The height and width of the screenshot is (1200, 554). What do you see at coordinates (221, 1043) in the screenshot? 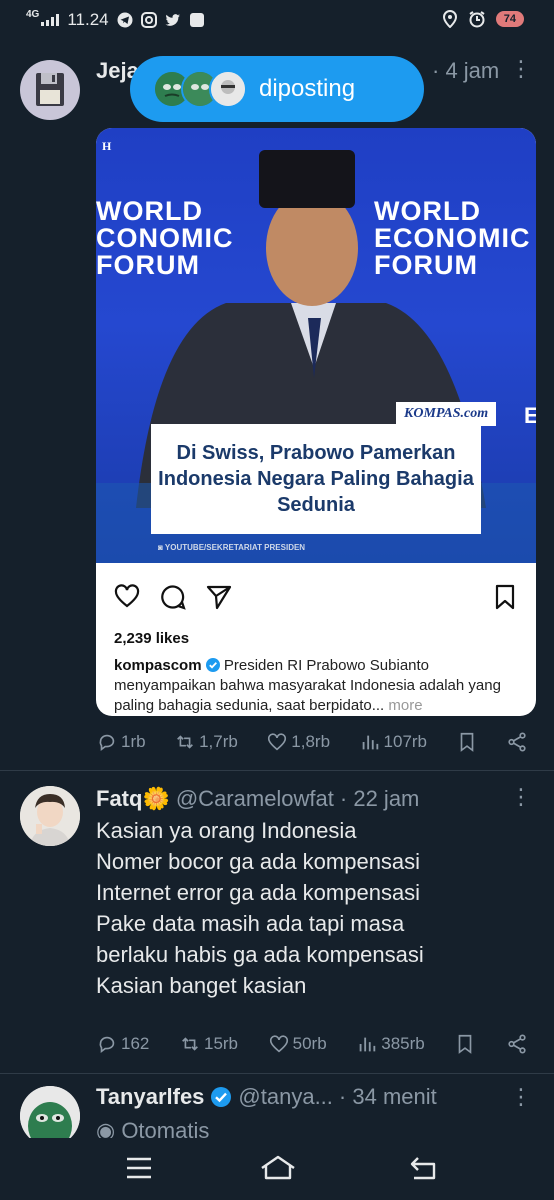
I see `retweet-count: 15rb` at bounding box center [221, 1043].